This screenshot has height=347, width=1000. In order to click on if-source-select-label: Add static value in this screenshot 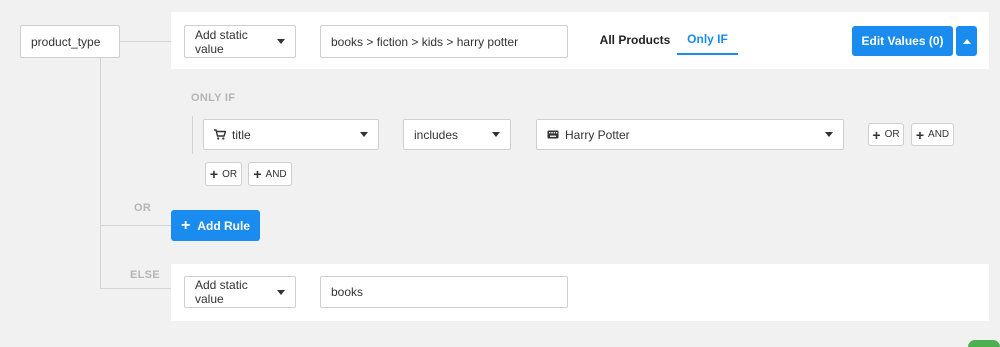, I will do `click(221, 41)`.